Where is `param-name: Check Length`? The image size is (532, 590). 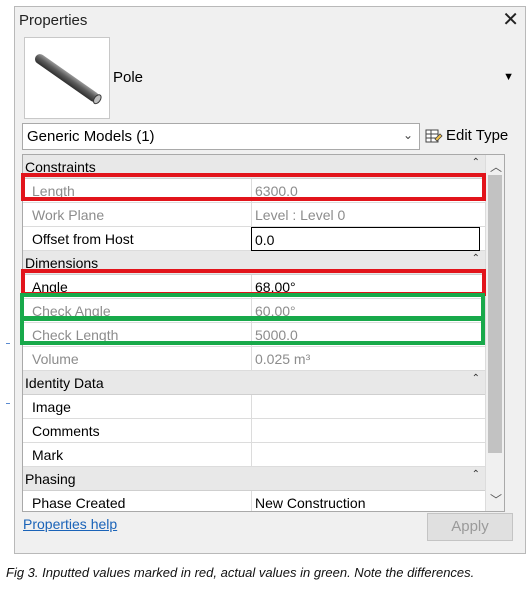 param-name: Check Length is located at coordinates (75, 335).